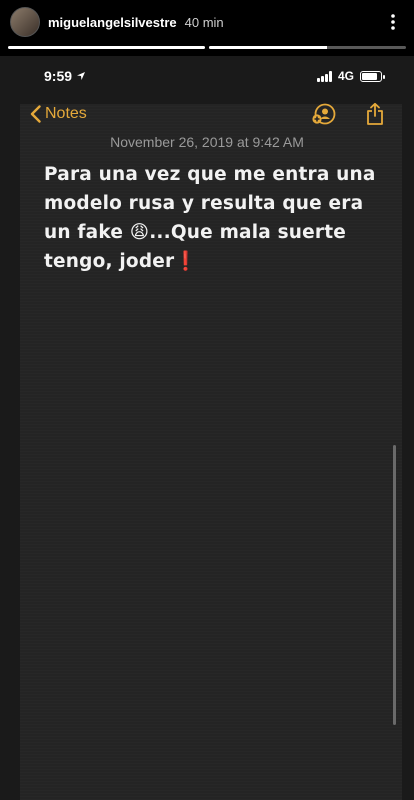 Image resolution: width=414 pixels, height=800 pixels. I want to click on status-bar: 9:59 4G, so click(214, 76).